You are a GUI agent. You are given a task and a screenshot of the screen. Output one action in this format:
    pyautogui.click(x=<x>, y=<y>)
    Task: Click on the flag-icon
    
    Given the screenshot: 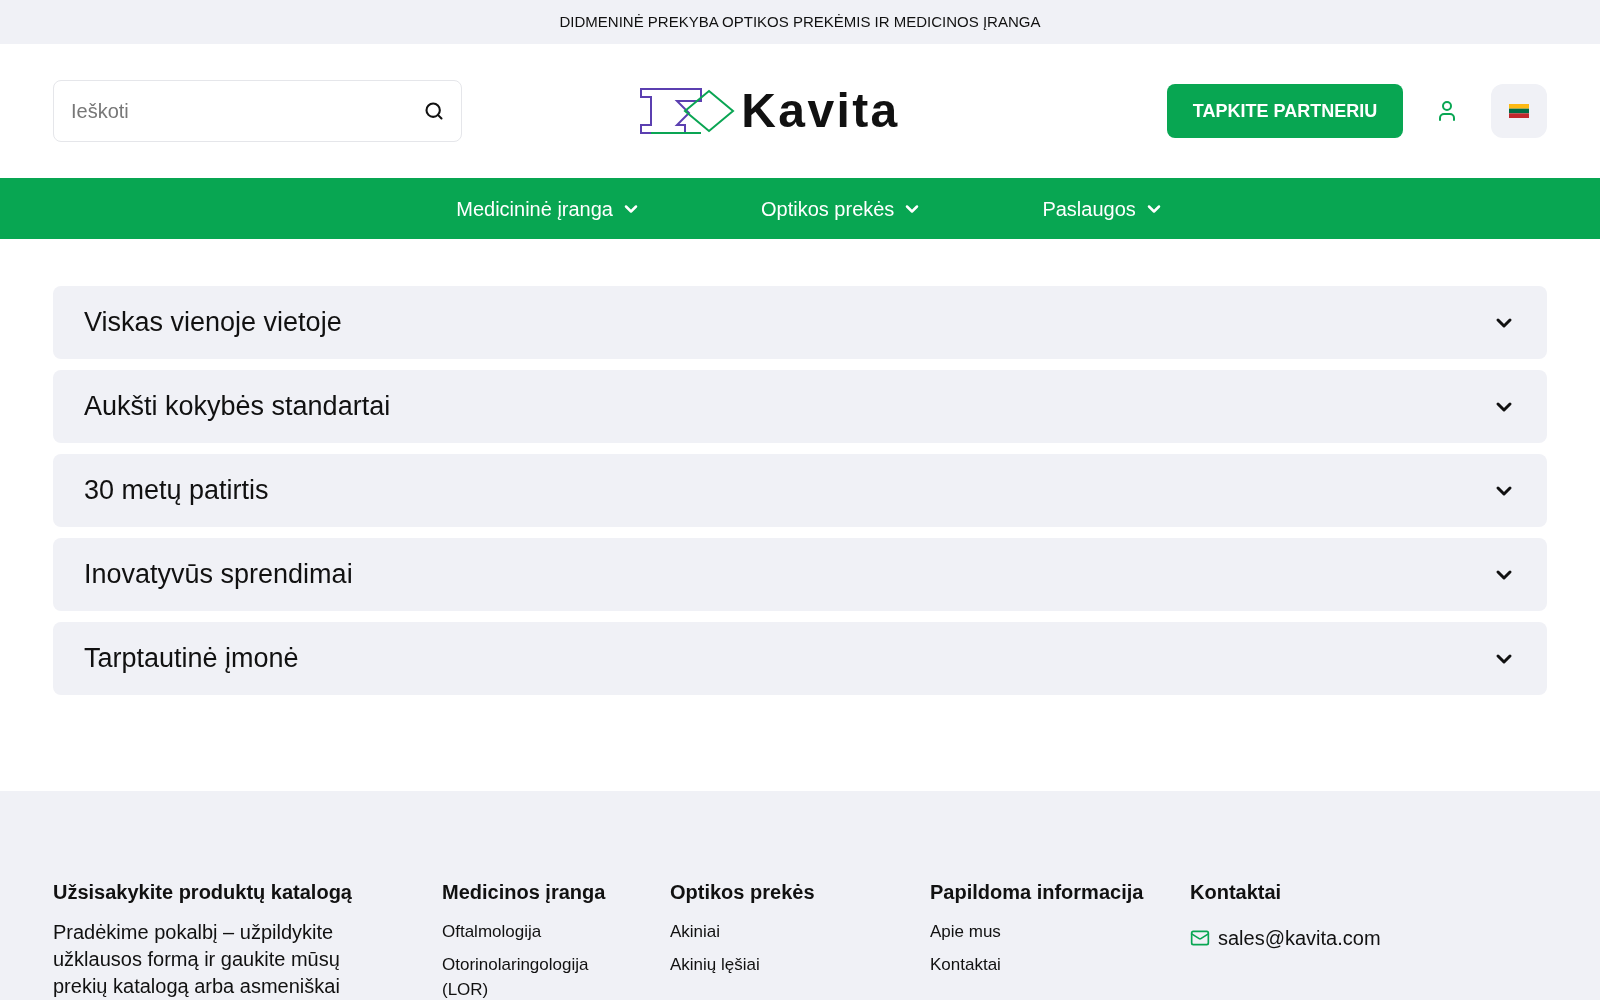 What is the action you would take?
    pyautogui.click(x=1519, y=111)
    